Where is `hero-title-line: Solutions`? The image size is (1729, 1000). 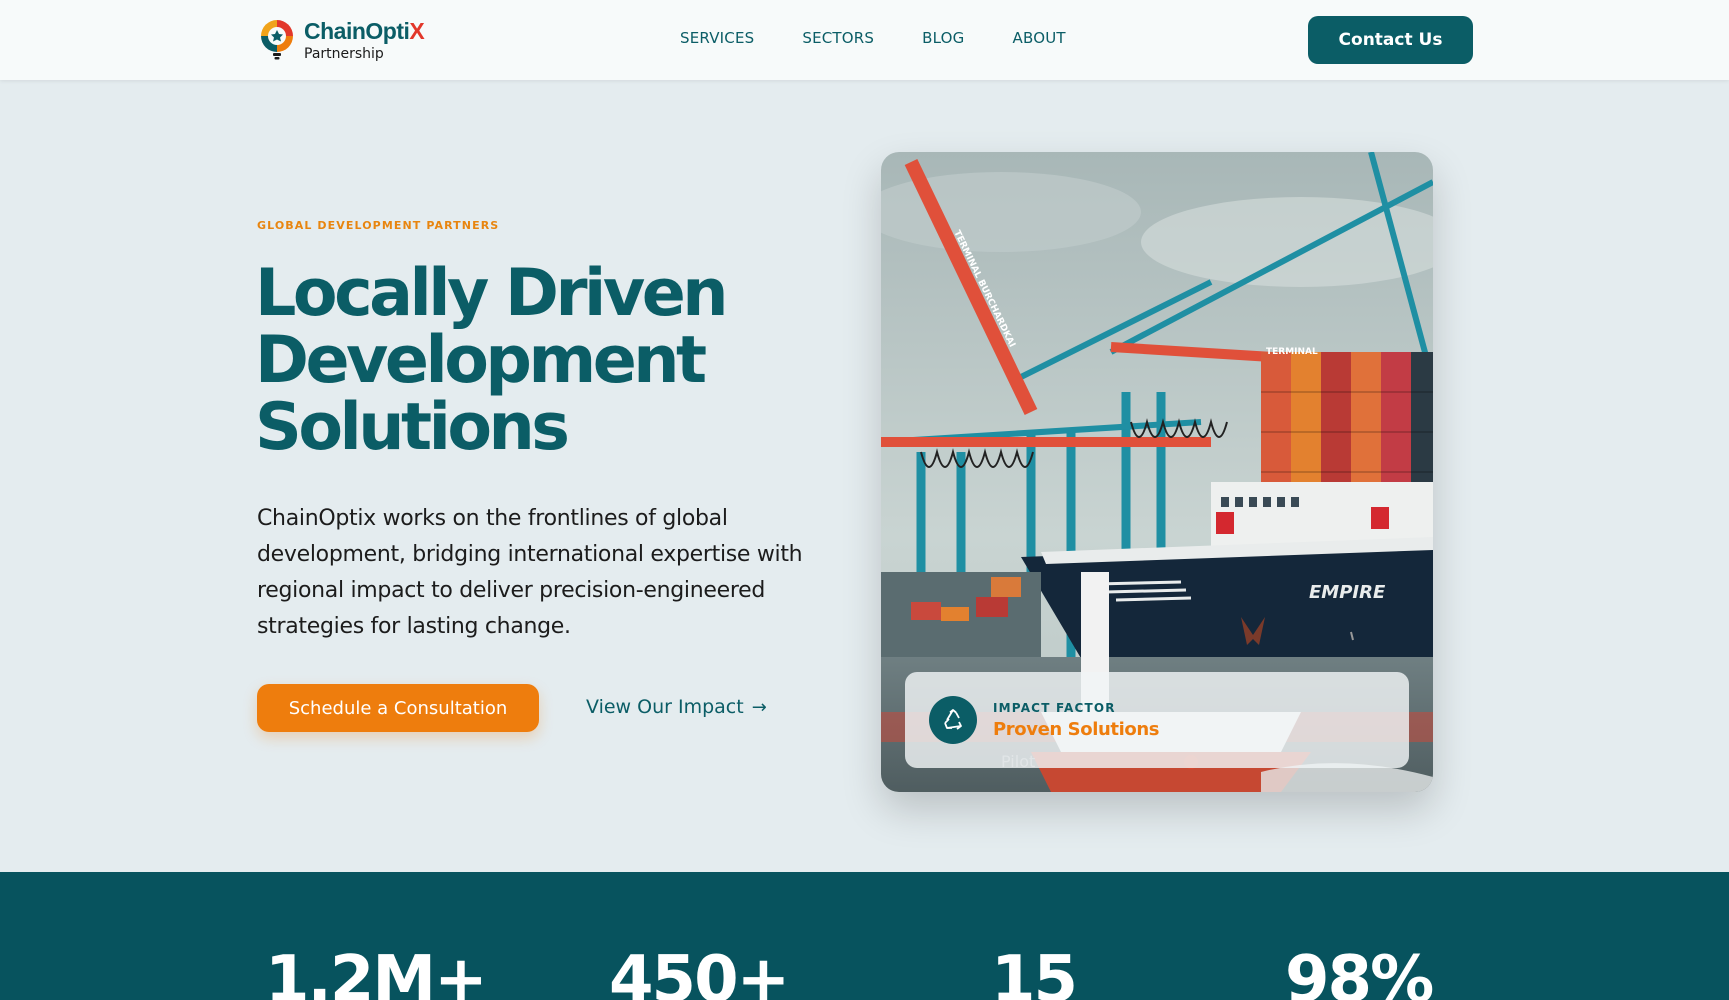 hero-title-line: Solutions is located at coordinates (412, 427).